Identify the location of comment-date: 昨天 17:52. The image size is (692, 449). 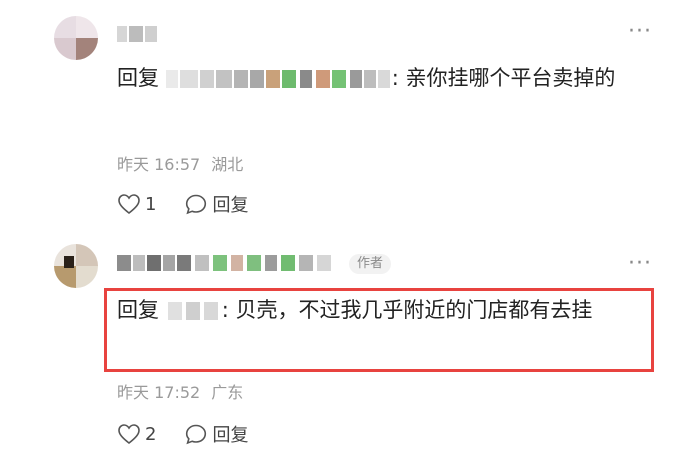
(159, 392).